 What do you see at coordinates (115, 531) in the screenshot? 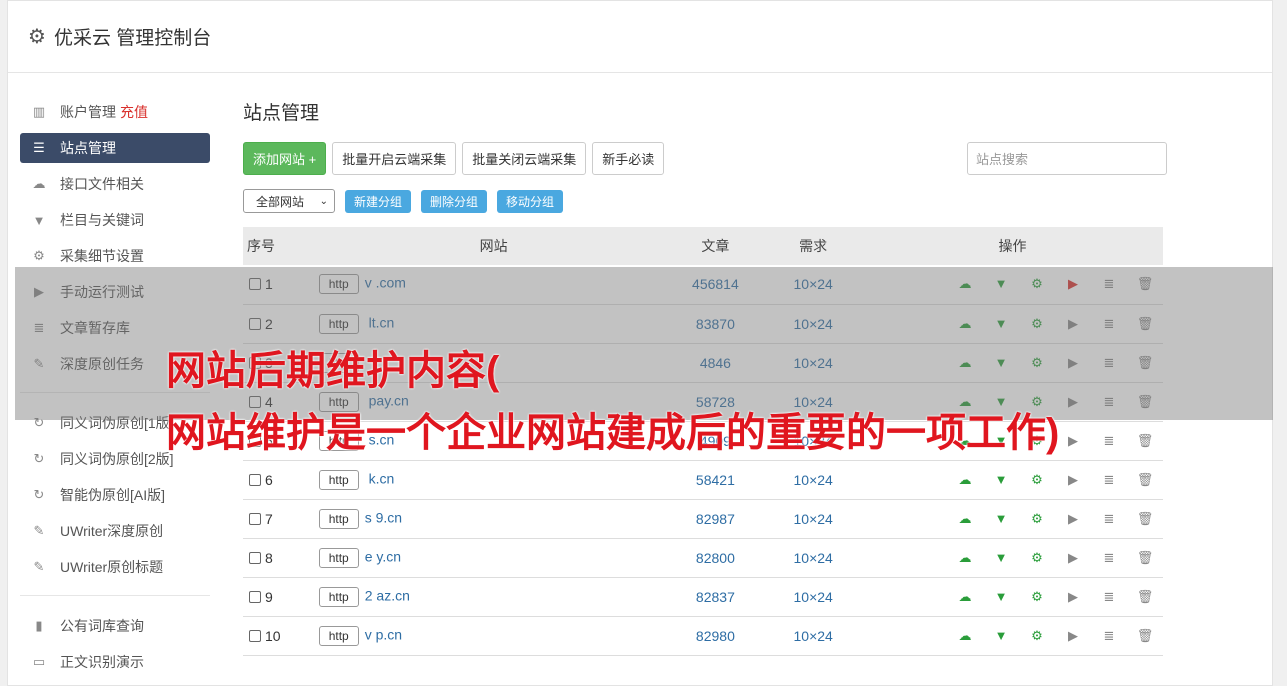
I see `sidebar-item: ✎ UWriter深度原创` at bounding box center [115, 531].